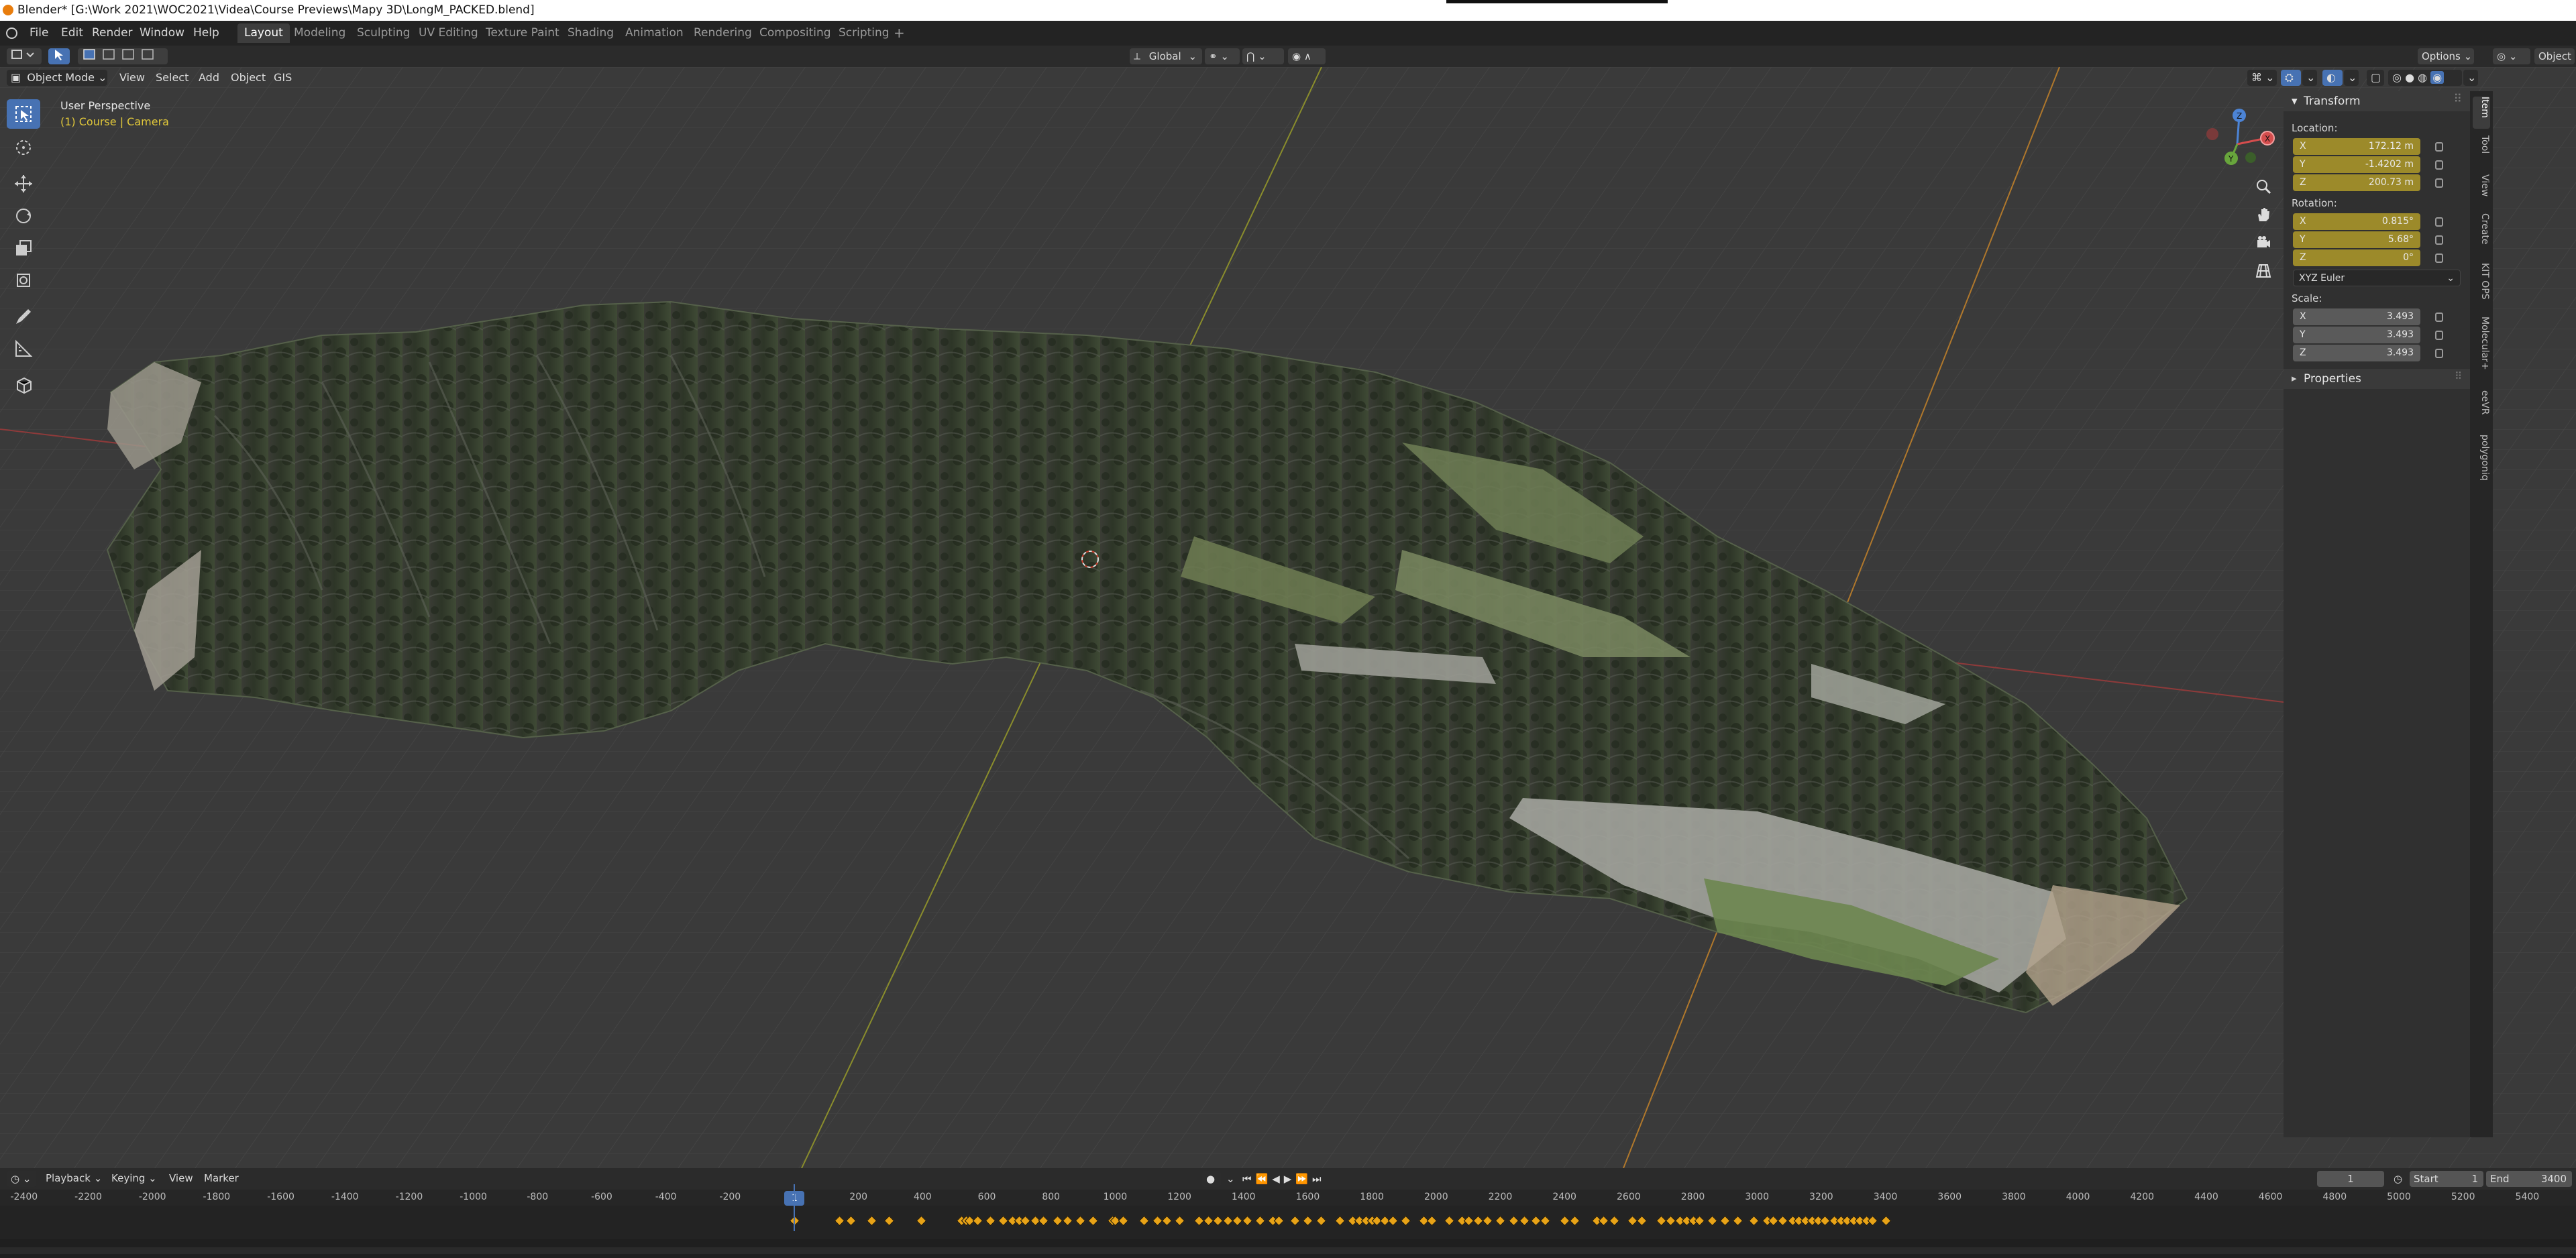 The height and width of the screenshot is (1258, 2576). I want to click on jump-start-icon: ⏮, so click(1247, 1179).